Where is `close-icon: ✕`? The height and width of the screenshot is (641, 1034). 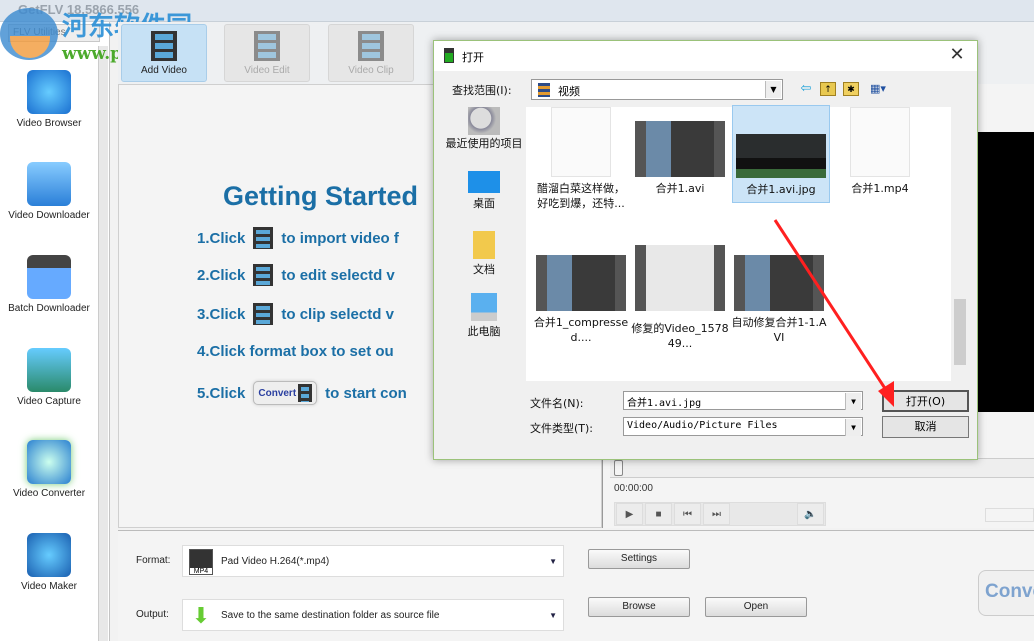 close-icon: ✕ is located at coordinates (957, 54).